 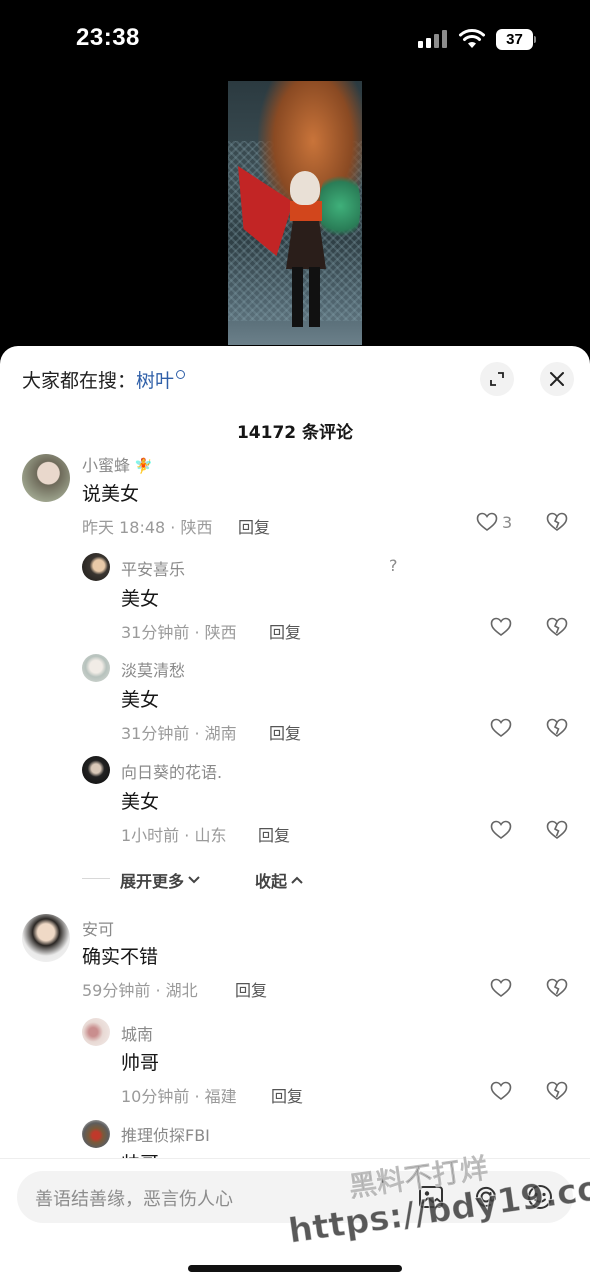 I want to click on comment-meta: 31分钟前 · 陕西, so click(x=179, y=632).